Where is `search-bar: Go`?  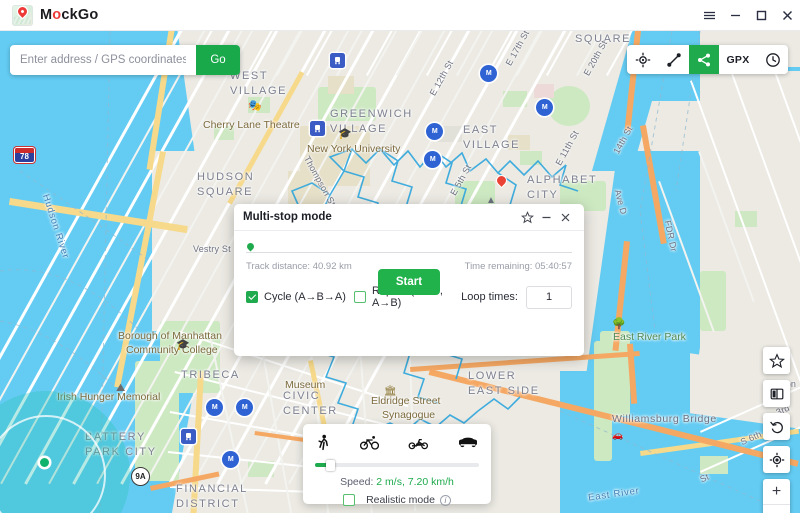
search-bar: Go is located at coordinates (125, 60).